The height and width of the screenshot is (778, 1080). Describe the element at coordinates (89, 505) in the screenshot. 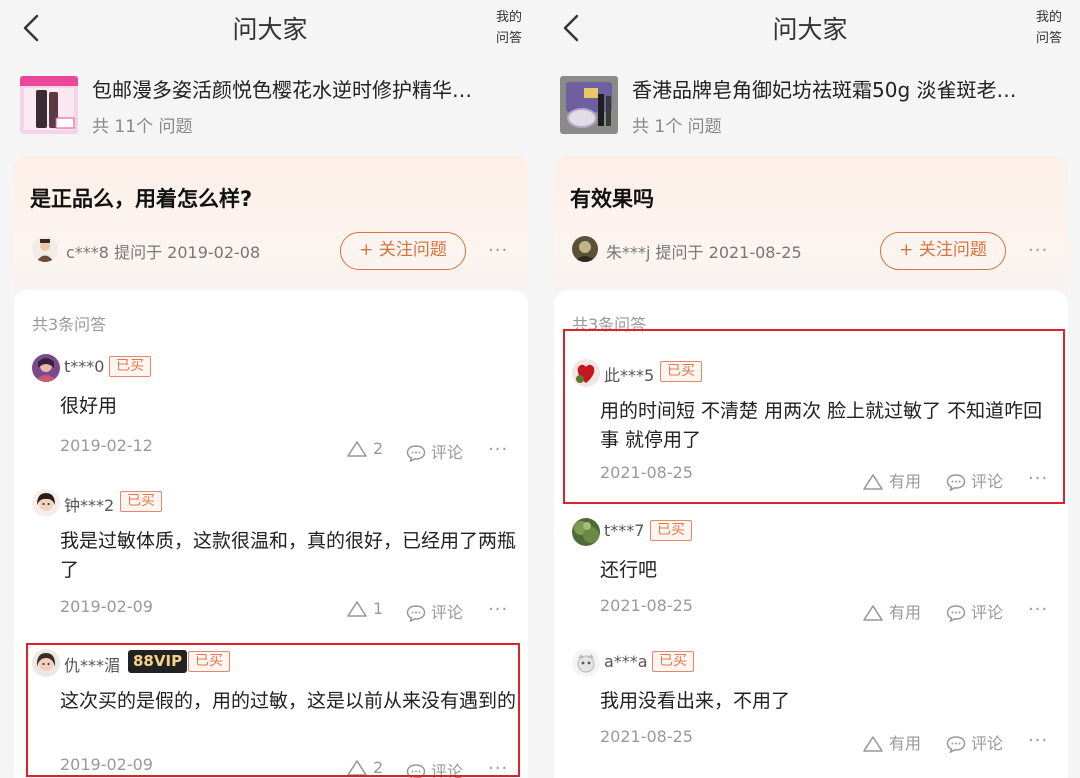

I see `username: 钟***2` at that location.